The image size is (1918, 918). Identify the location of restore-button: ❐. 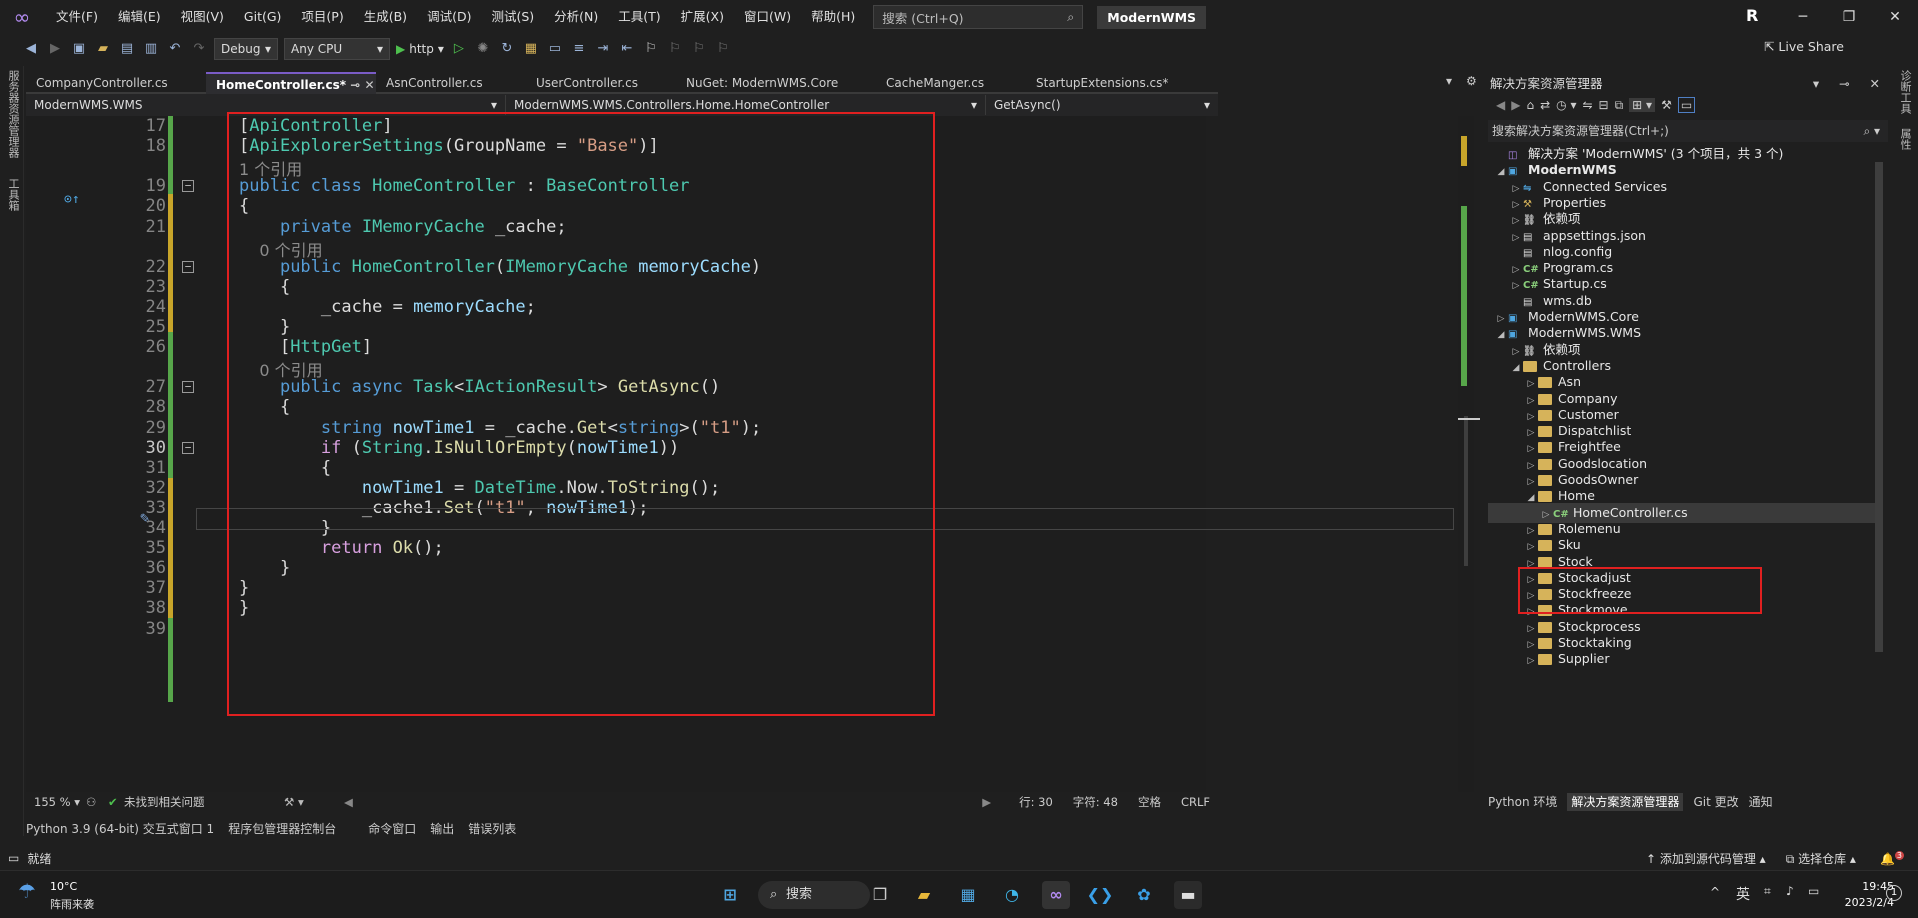
(1849, 17).